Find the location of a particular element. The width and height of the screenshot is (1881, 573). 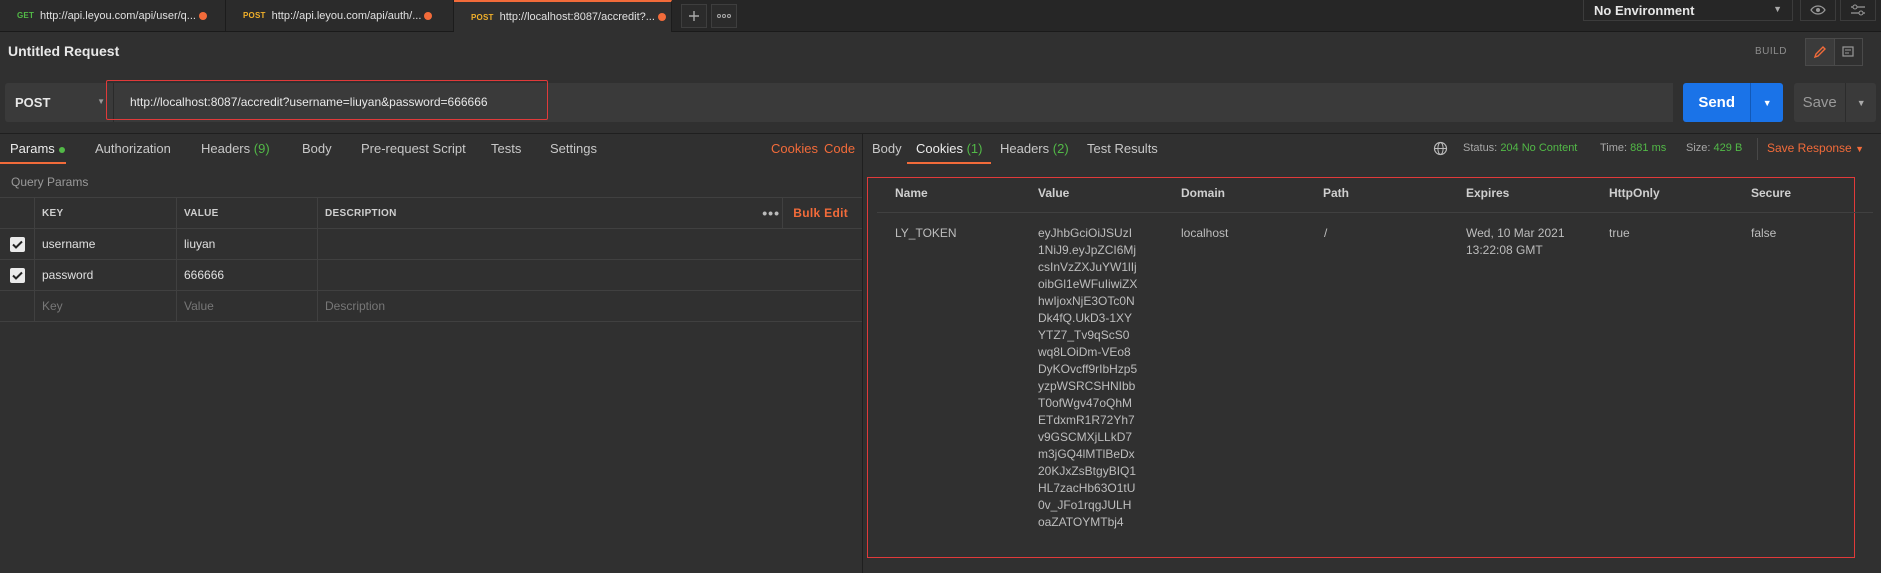

response-status: Status: 204 No Content is located at coordinates (1520, 148).